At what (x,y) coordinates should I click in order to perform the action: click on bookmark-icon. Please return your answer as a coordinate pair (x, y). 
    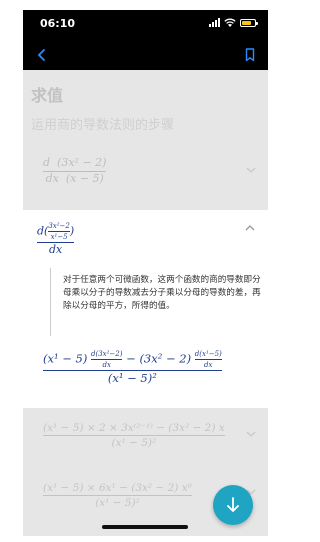
    Looking at the image, I should click on (250, 55).